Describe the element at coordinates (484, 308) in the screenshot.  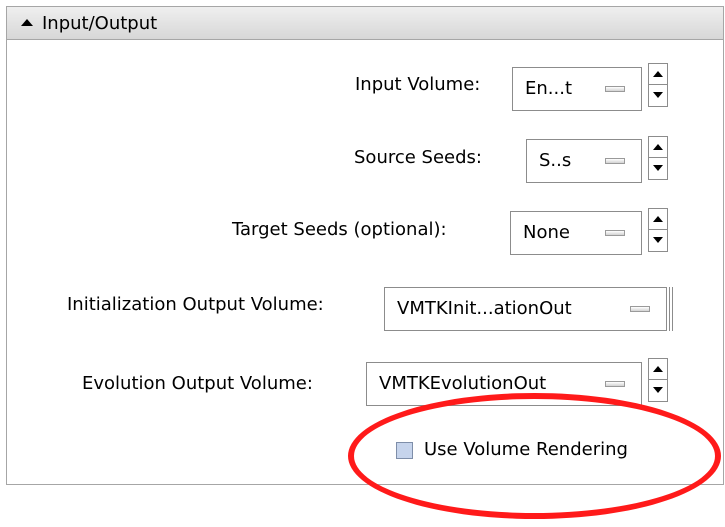
I see `init-output-value: VMTKInit...ationOut` at that location.